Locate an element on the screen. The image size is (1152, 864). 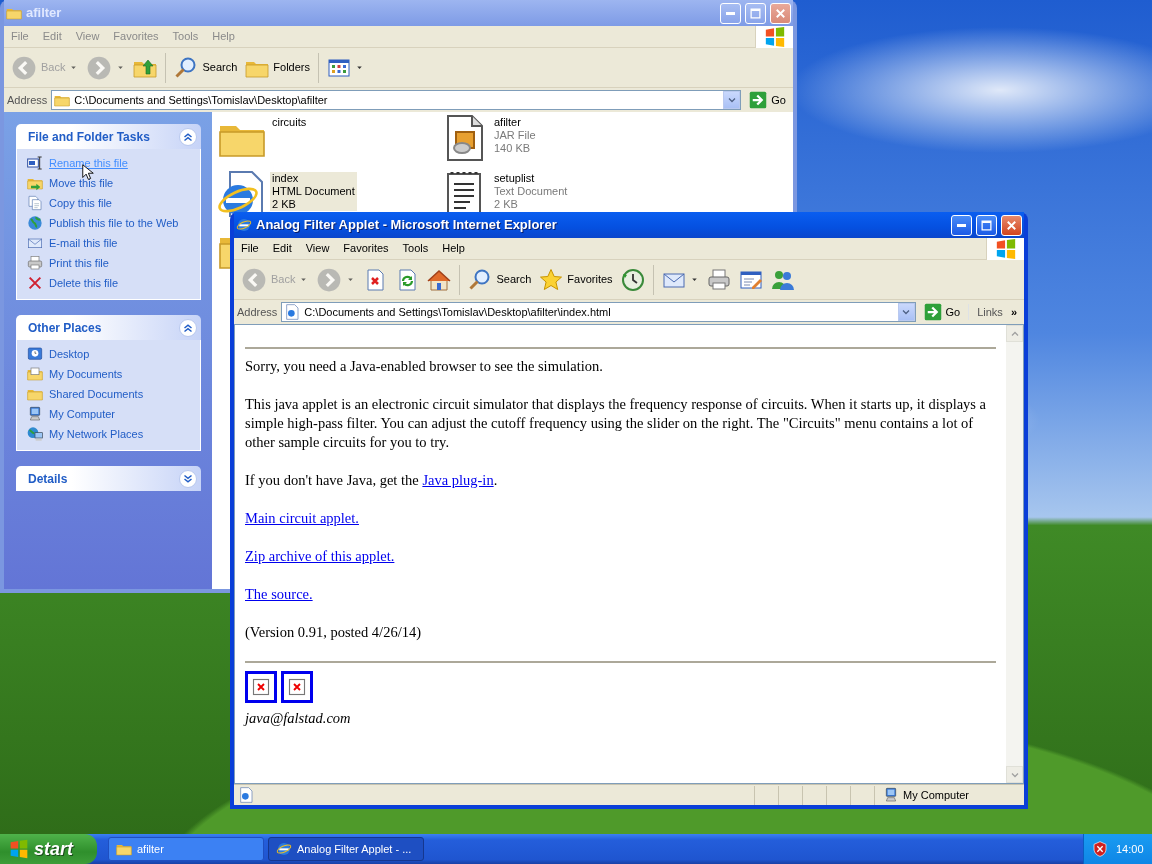
link: The source. is located at coordinates (279, 594).